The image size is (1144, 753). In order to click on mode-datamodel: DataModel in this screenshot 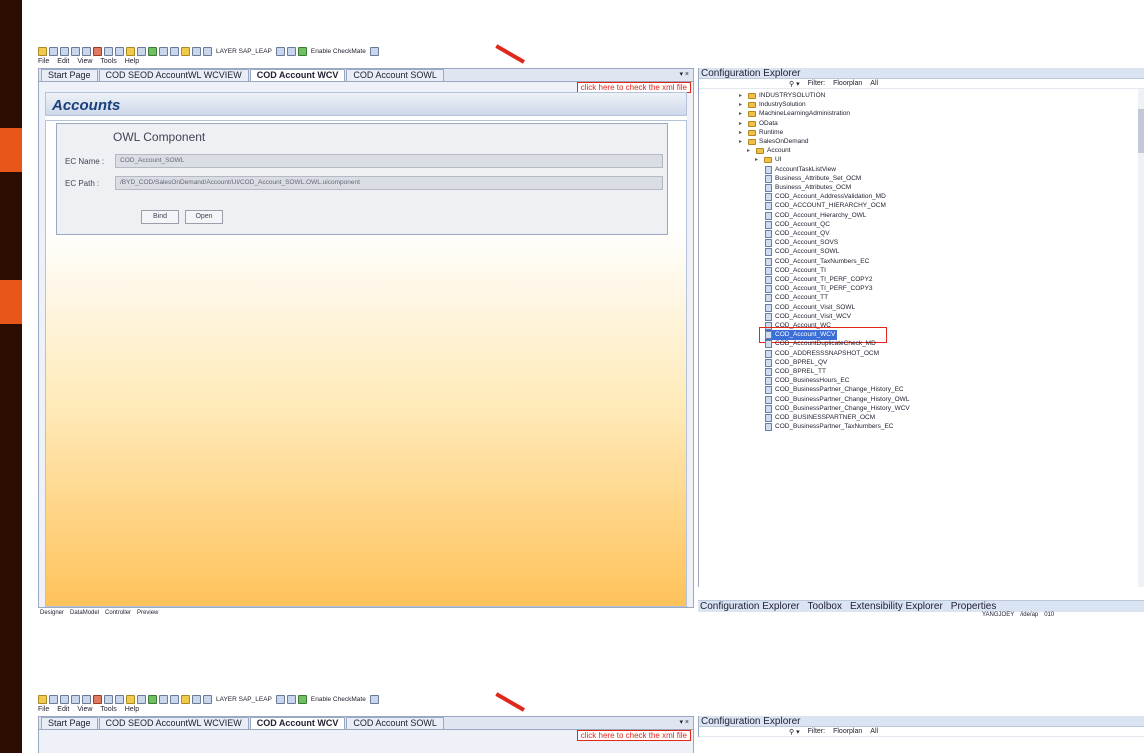, I will do `click(84, 614)`.